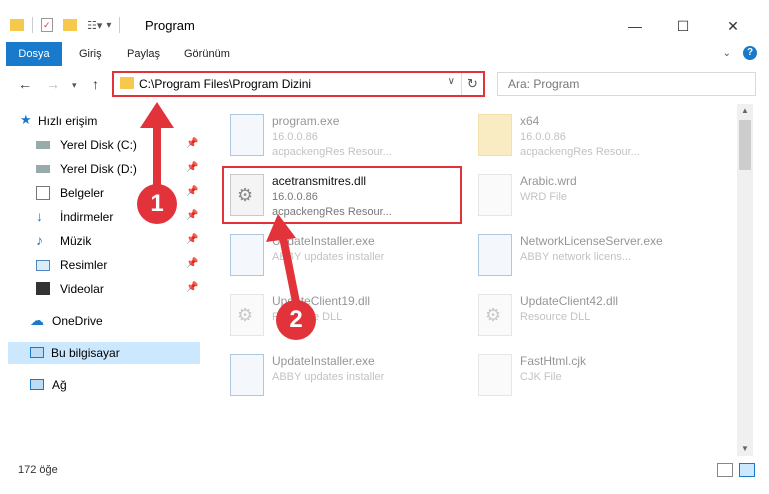  I want to click on sidebar-item-videos: Videolar 📌, so click(100, 289).